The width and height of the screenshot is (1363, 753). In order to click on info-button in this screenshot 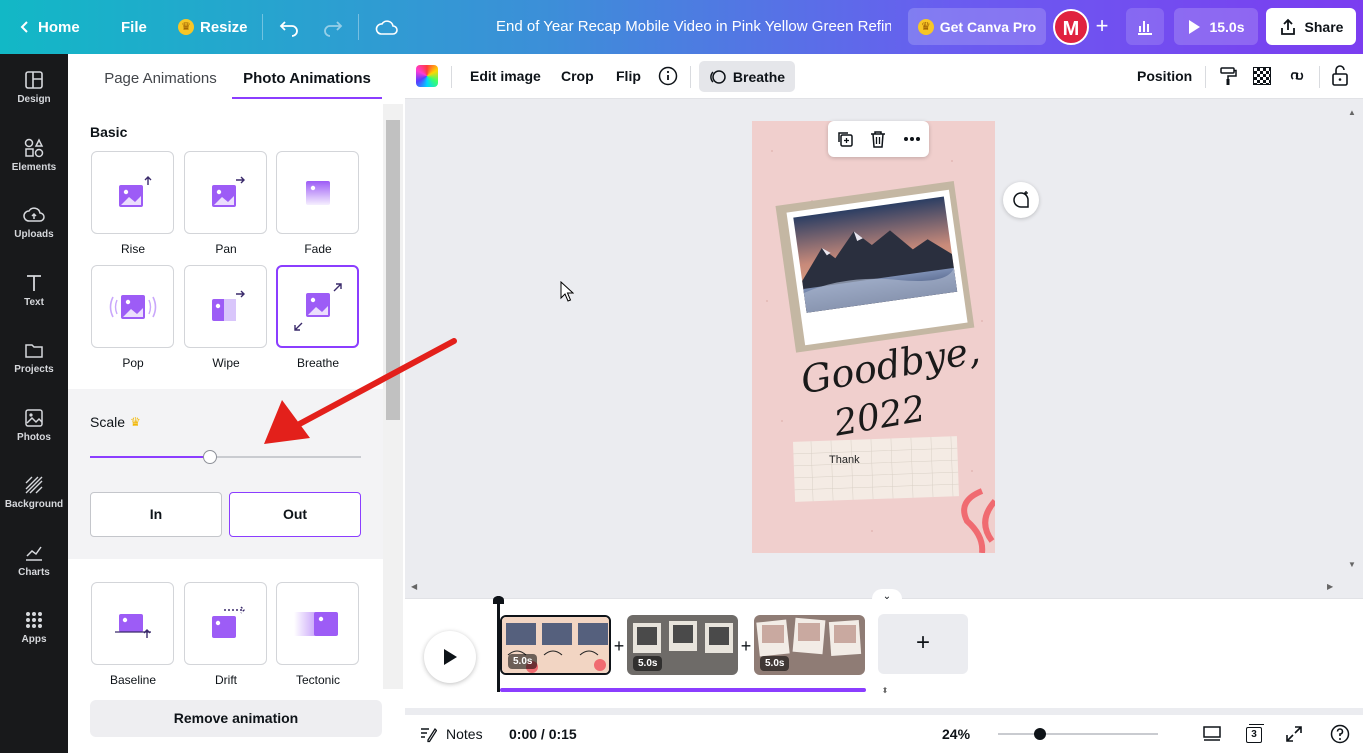, I will do `click(668, 78)`.